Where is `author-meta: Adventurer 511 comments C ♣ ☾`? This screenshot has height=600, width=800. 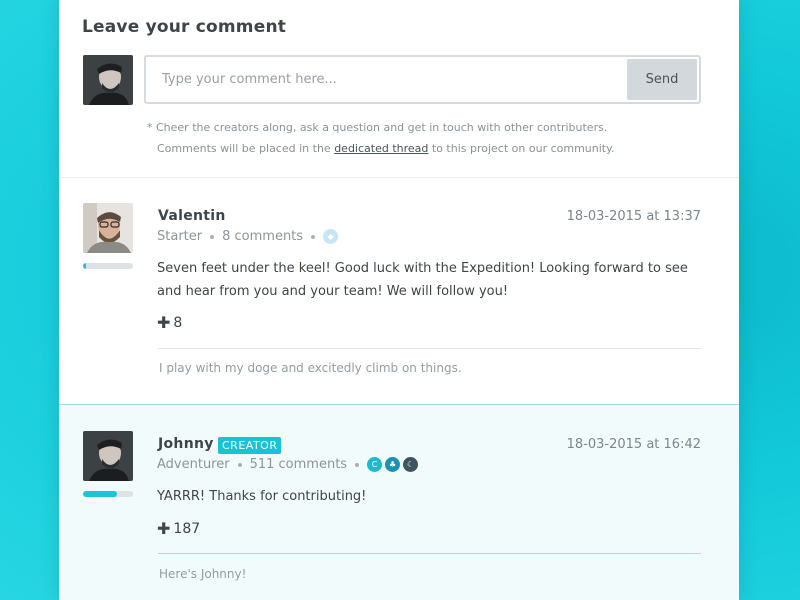 author-meta: Adventurer 511 comments C ♣ ☾ is located at coordinates (289, 464).